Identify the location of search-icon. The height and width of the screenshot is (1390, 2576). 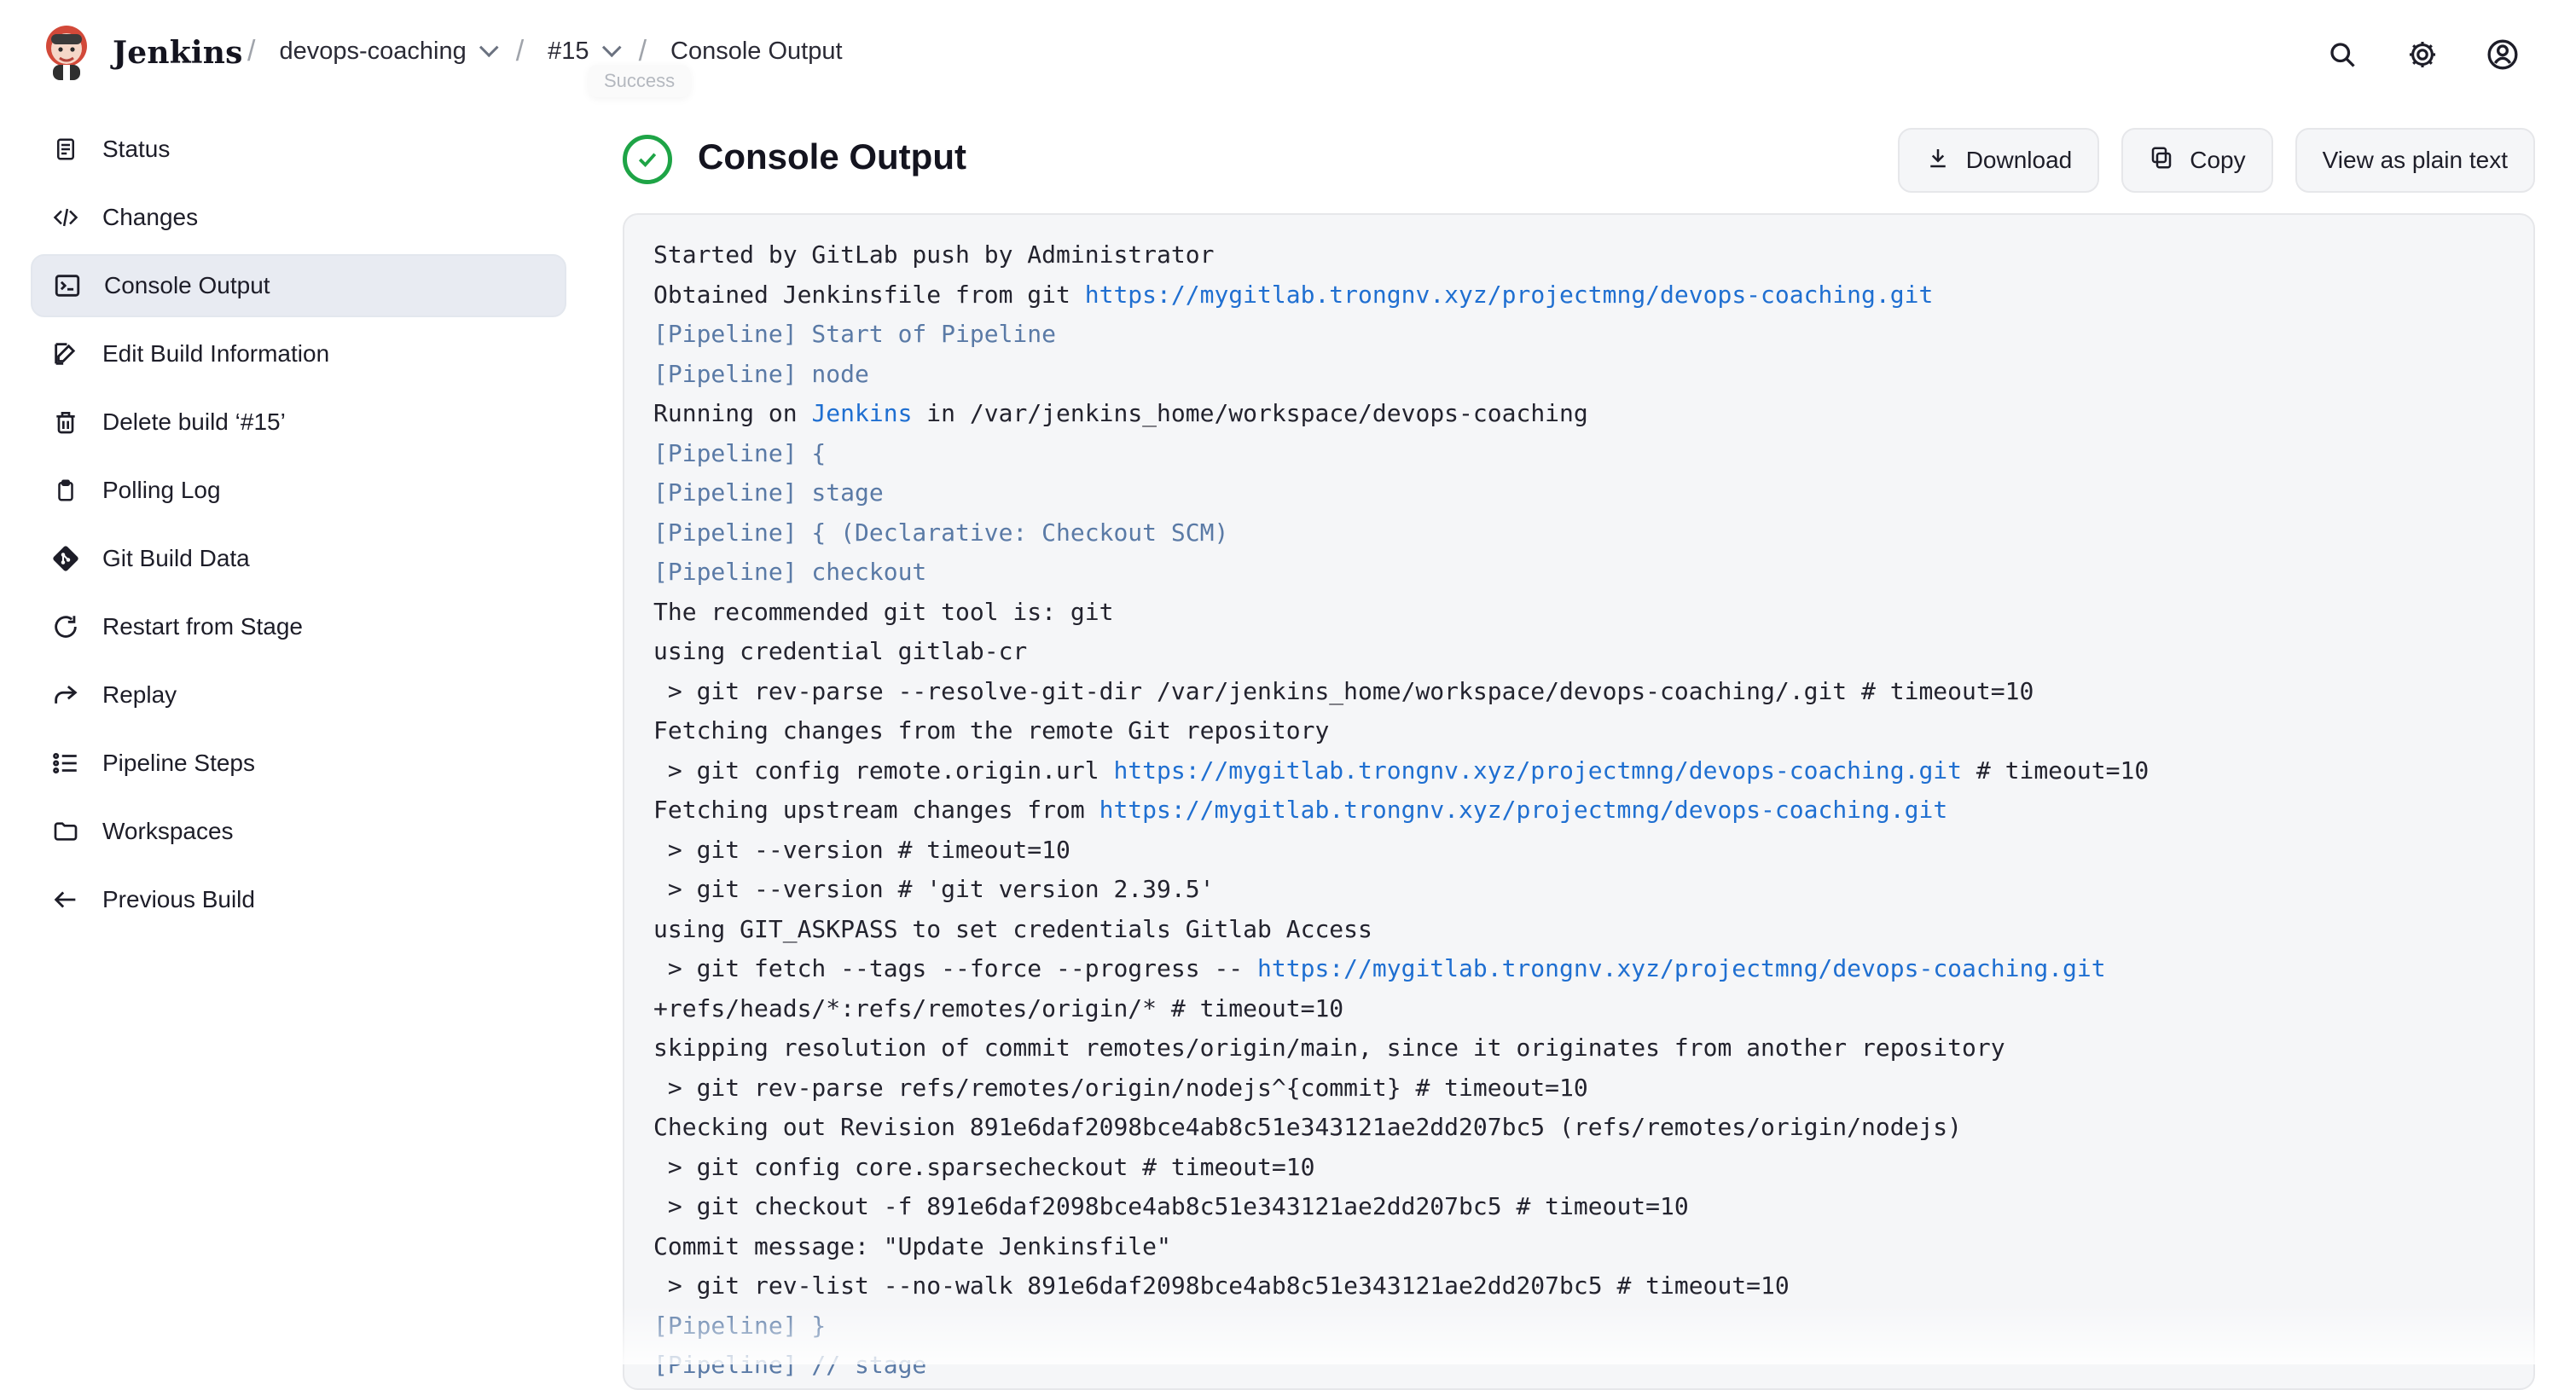
(2342, 55).